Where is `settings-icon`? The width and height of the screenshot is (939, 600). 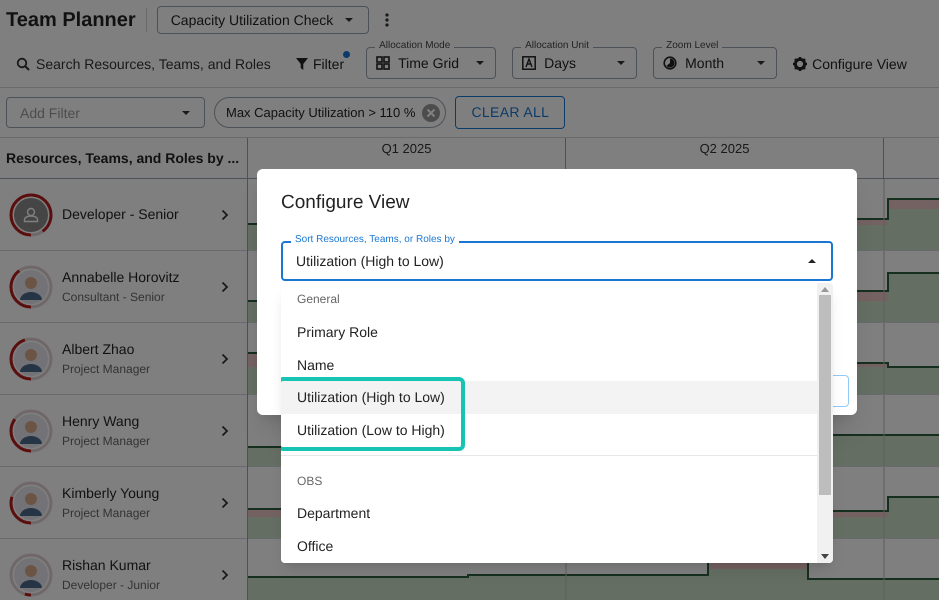
settings-icon is located at coordinates (800, 64).